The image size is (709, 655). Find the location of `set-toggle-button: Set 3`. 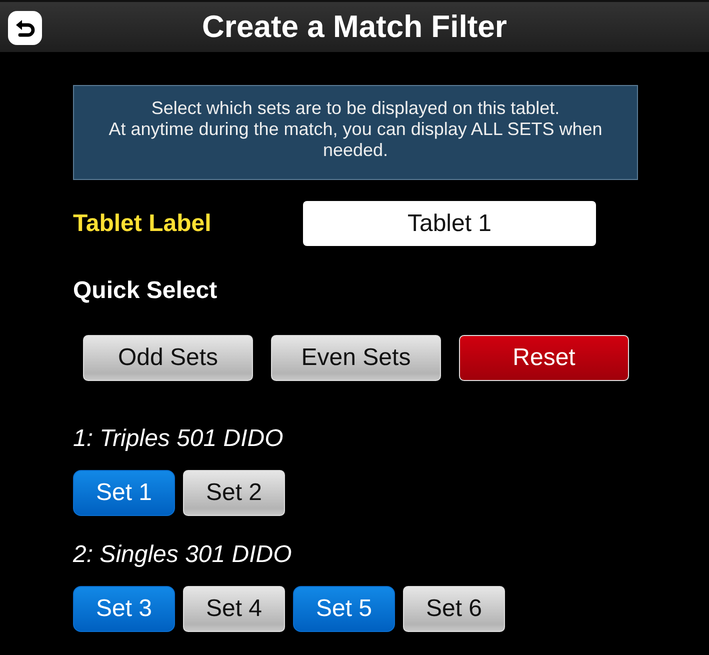

set-toggle-button: Set 3 is located at coordinates (124, 609).